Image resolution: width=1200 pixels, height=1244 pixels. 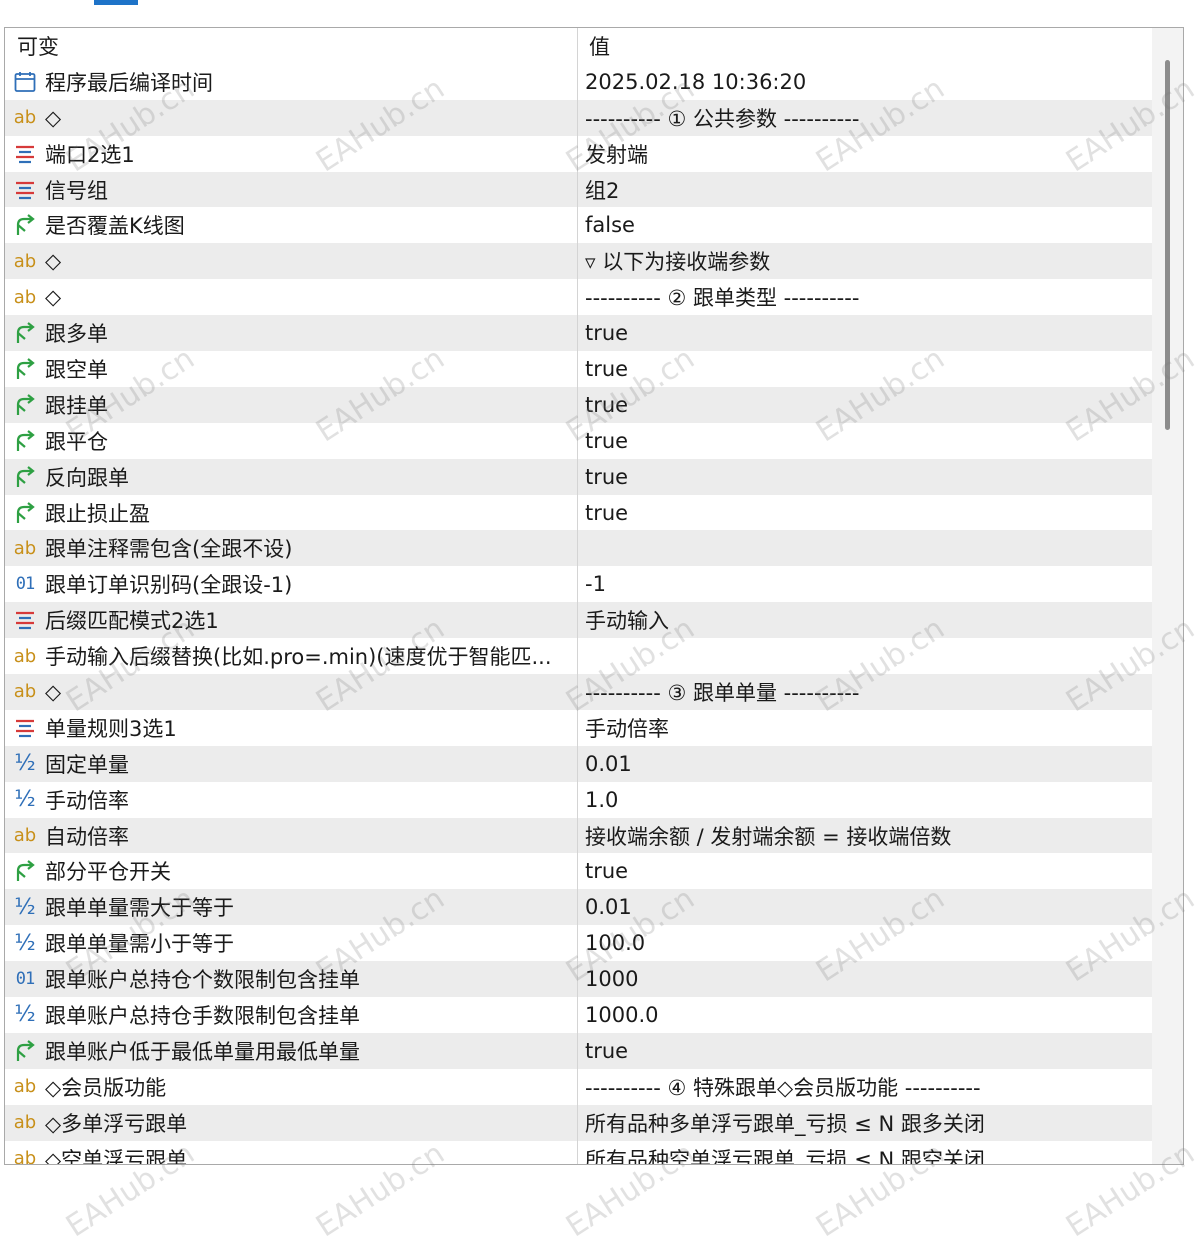 I want to click on table-row: 是否覆盖K线图 false, so click(x=578, y=225).